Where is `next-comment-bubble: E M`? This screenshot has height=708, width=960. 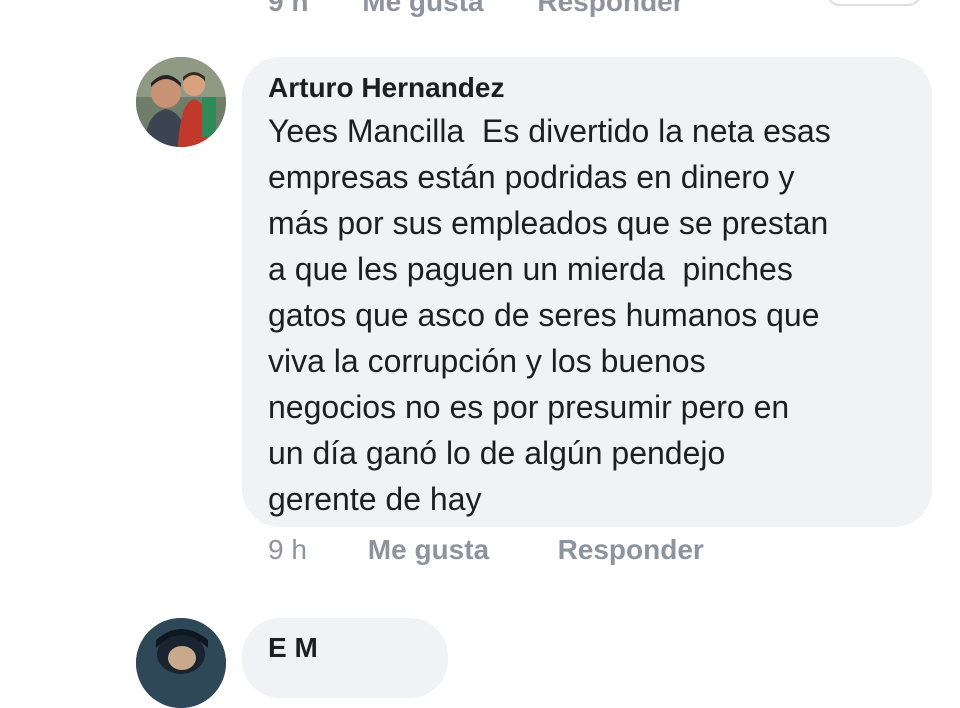 next-comment-bubble: E M is located at coordinates (345, 658).